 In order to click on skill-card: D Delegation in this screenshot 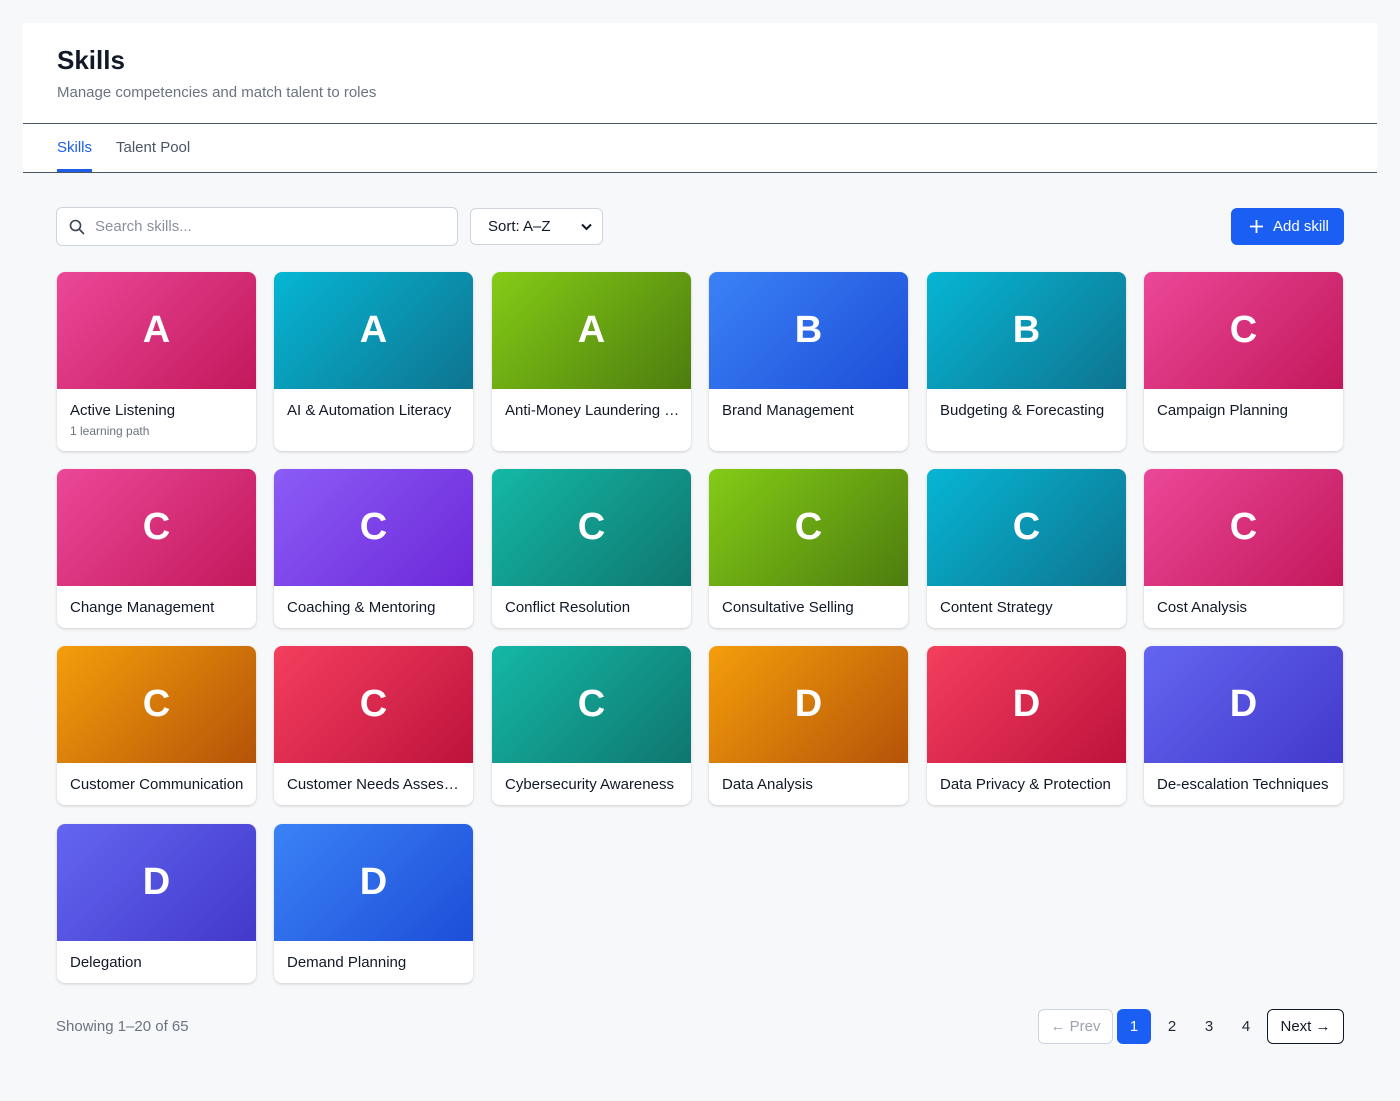, I will do `click(156, 903)`.